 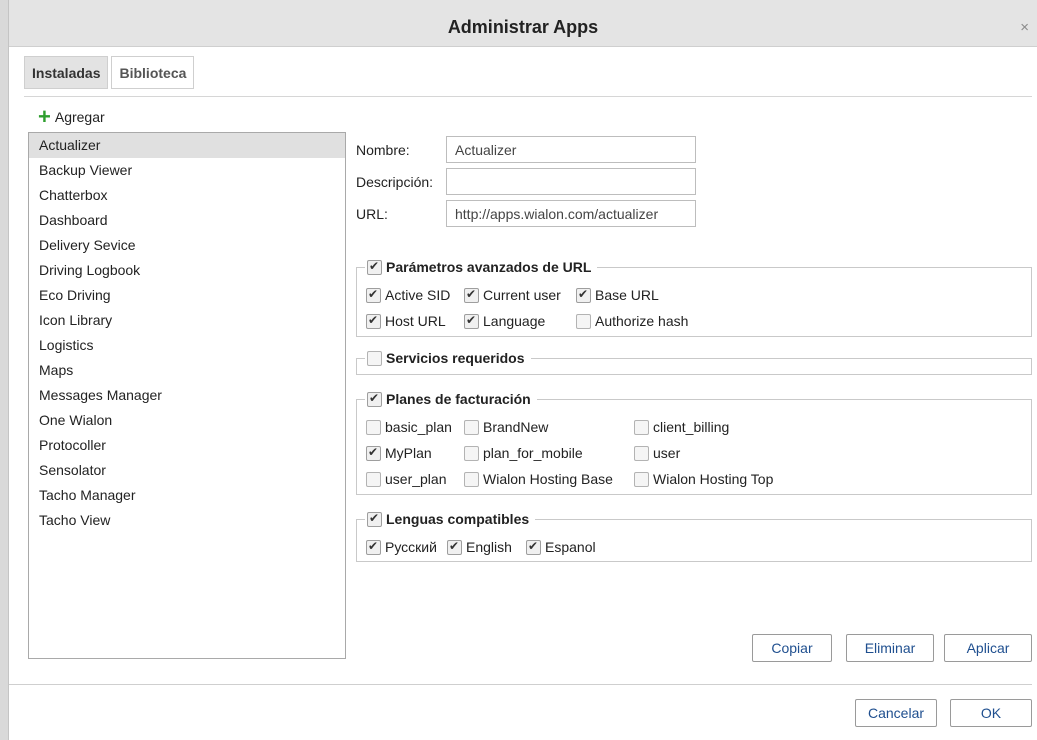 I want to click on app-list-item: Messages Manager, so click(x=187, y=395).